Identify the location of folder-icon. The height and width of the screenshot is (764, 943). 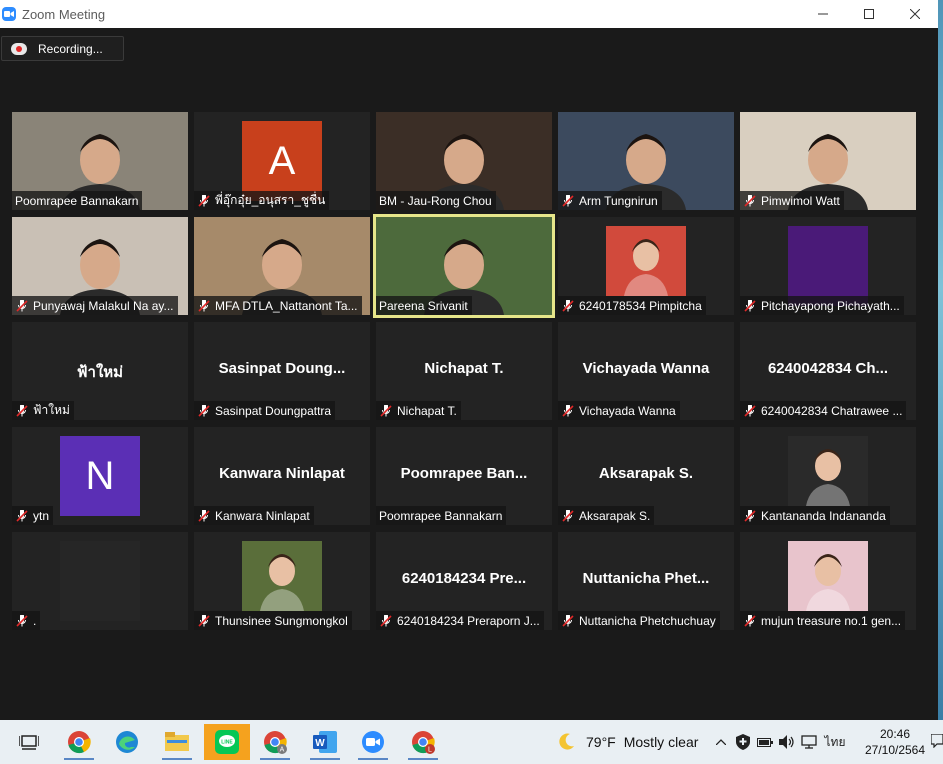
(177, 741).